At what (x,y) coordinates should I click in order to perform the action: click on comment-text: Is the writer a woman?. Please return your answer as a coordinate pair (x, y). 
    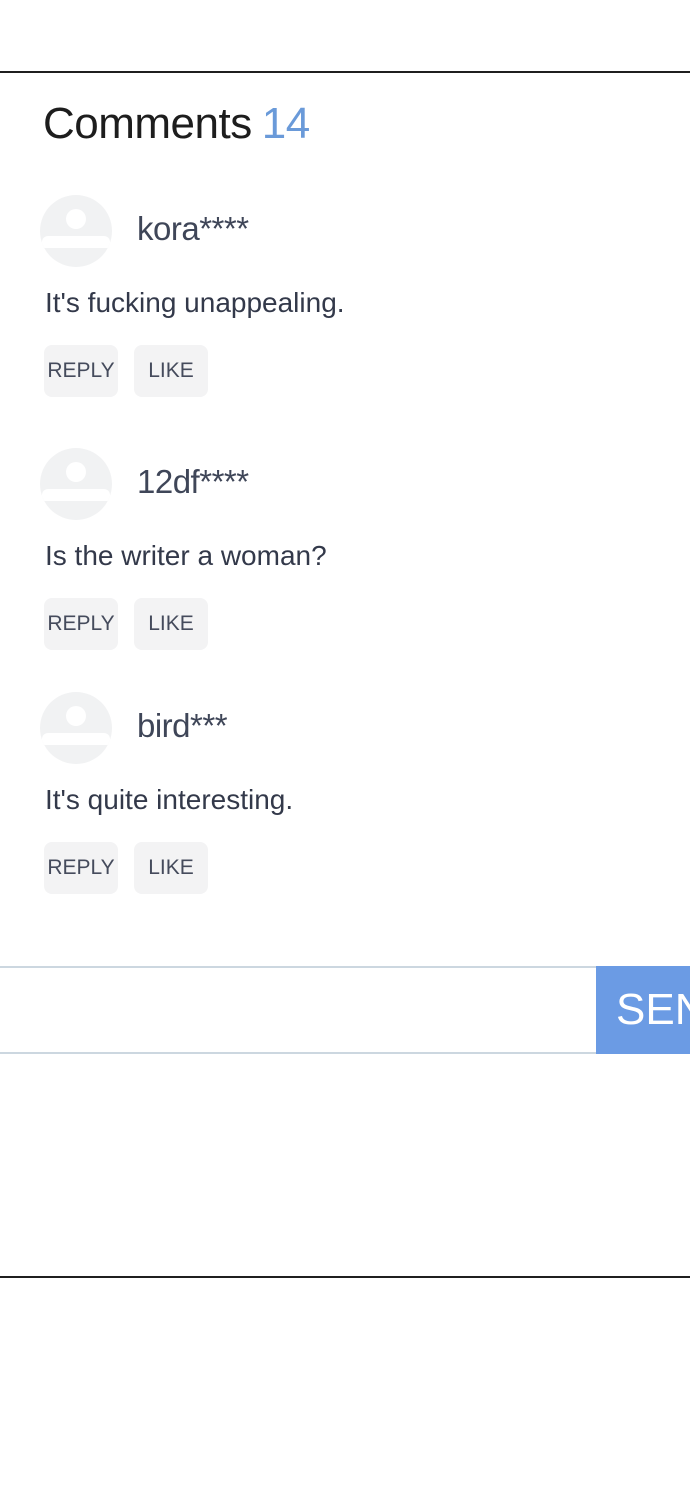
    Looking at the image, I should click on (186, 555).